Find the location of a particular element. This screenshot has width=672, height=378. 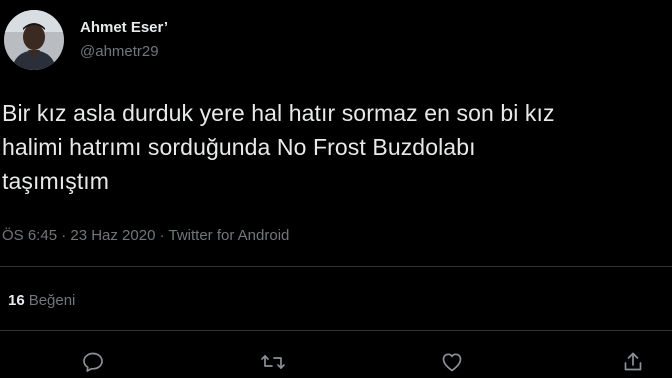

profile-photo is located at coordinates (34, 40).